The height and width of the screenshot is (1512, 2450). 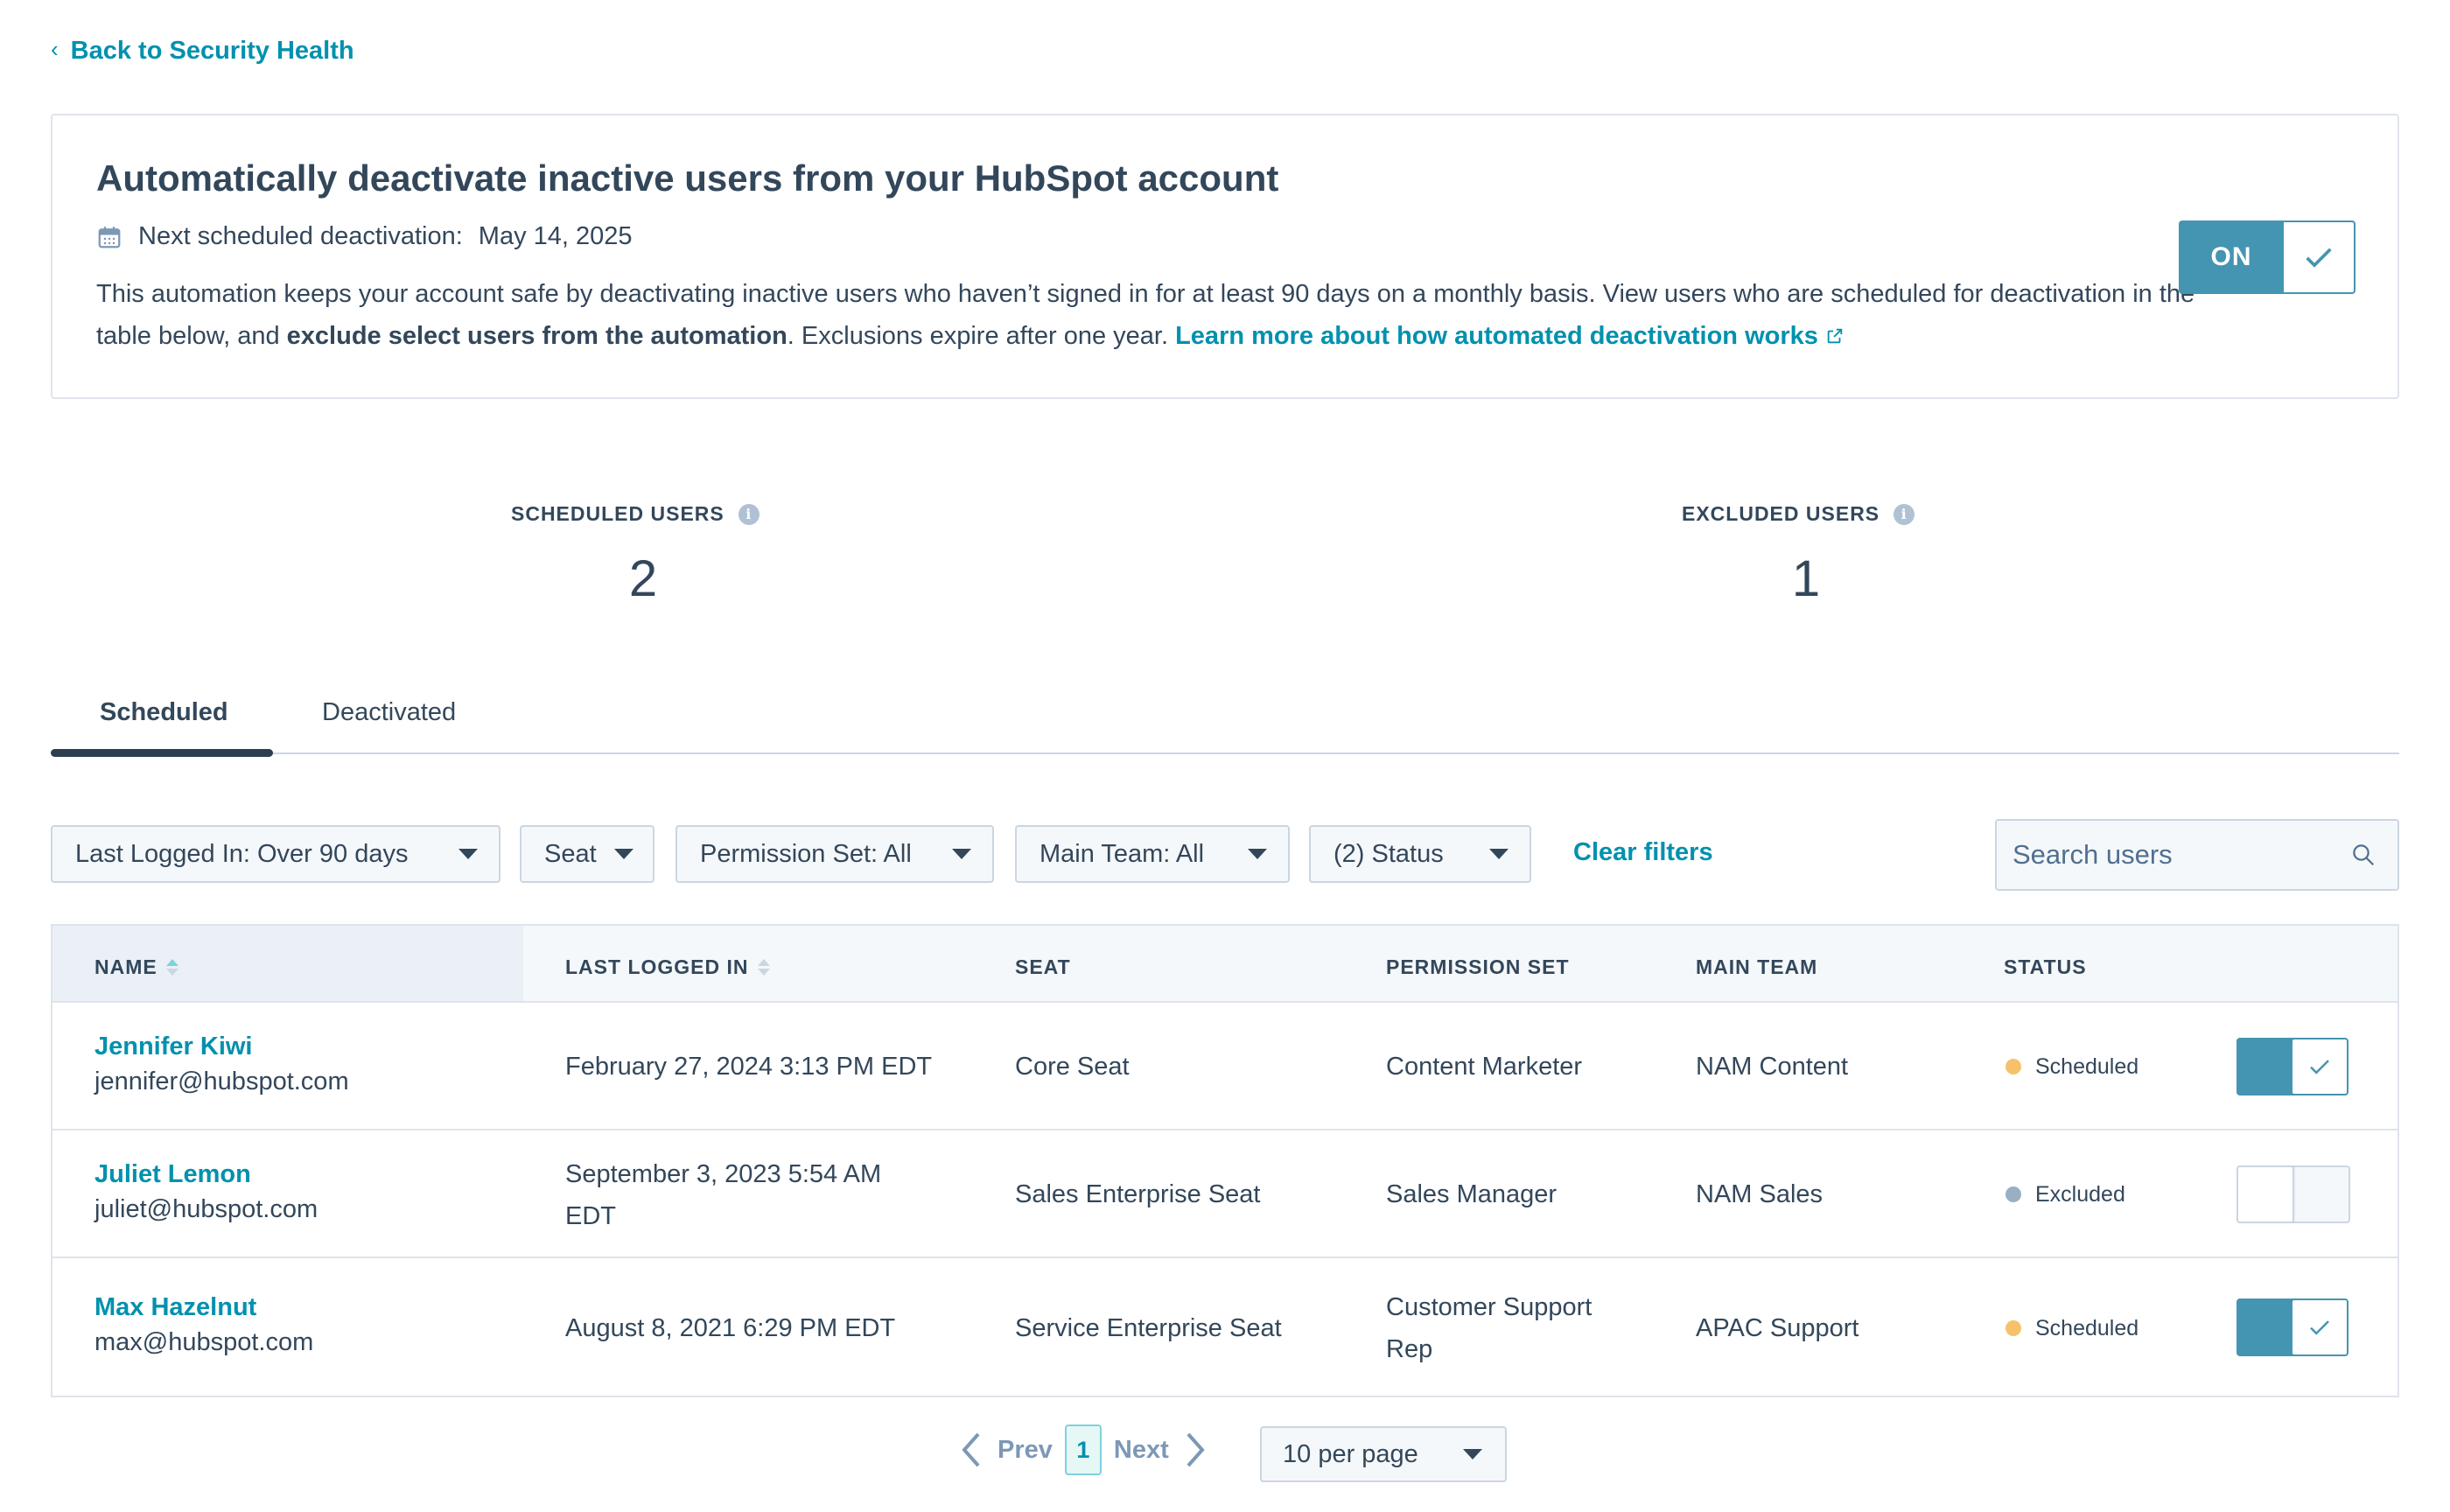 What do you see at coordinates (1138, 1194) in the screenshot?
I see `seat-cell: Sales Enterprise Seat` at bounding box center [1138, 1194].